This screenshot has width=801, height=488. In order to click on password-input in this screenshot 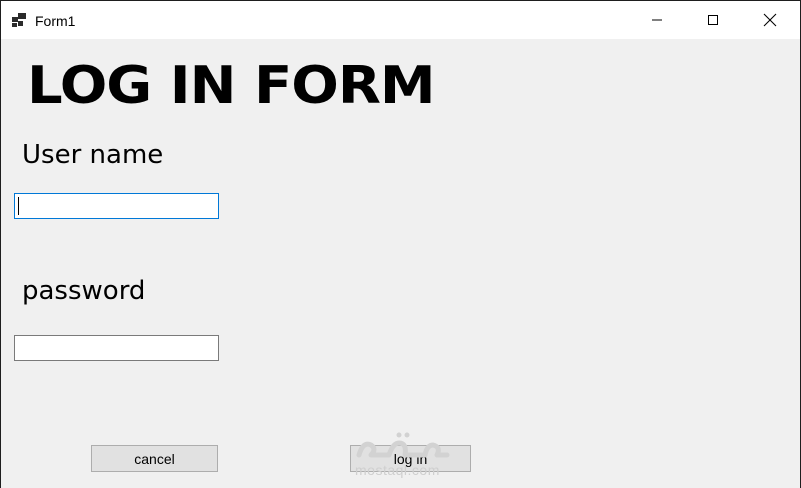, I will do `click(116, 348)`.